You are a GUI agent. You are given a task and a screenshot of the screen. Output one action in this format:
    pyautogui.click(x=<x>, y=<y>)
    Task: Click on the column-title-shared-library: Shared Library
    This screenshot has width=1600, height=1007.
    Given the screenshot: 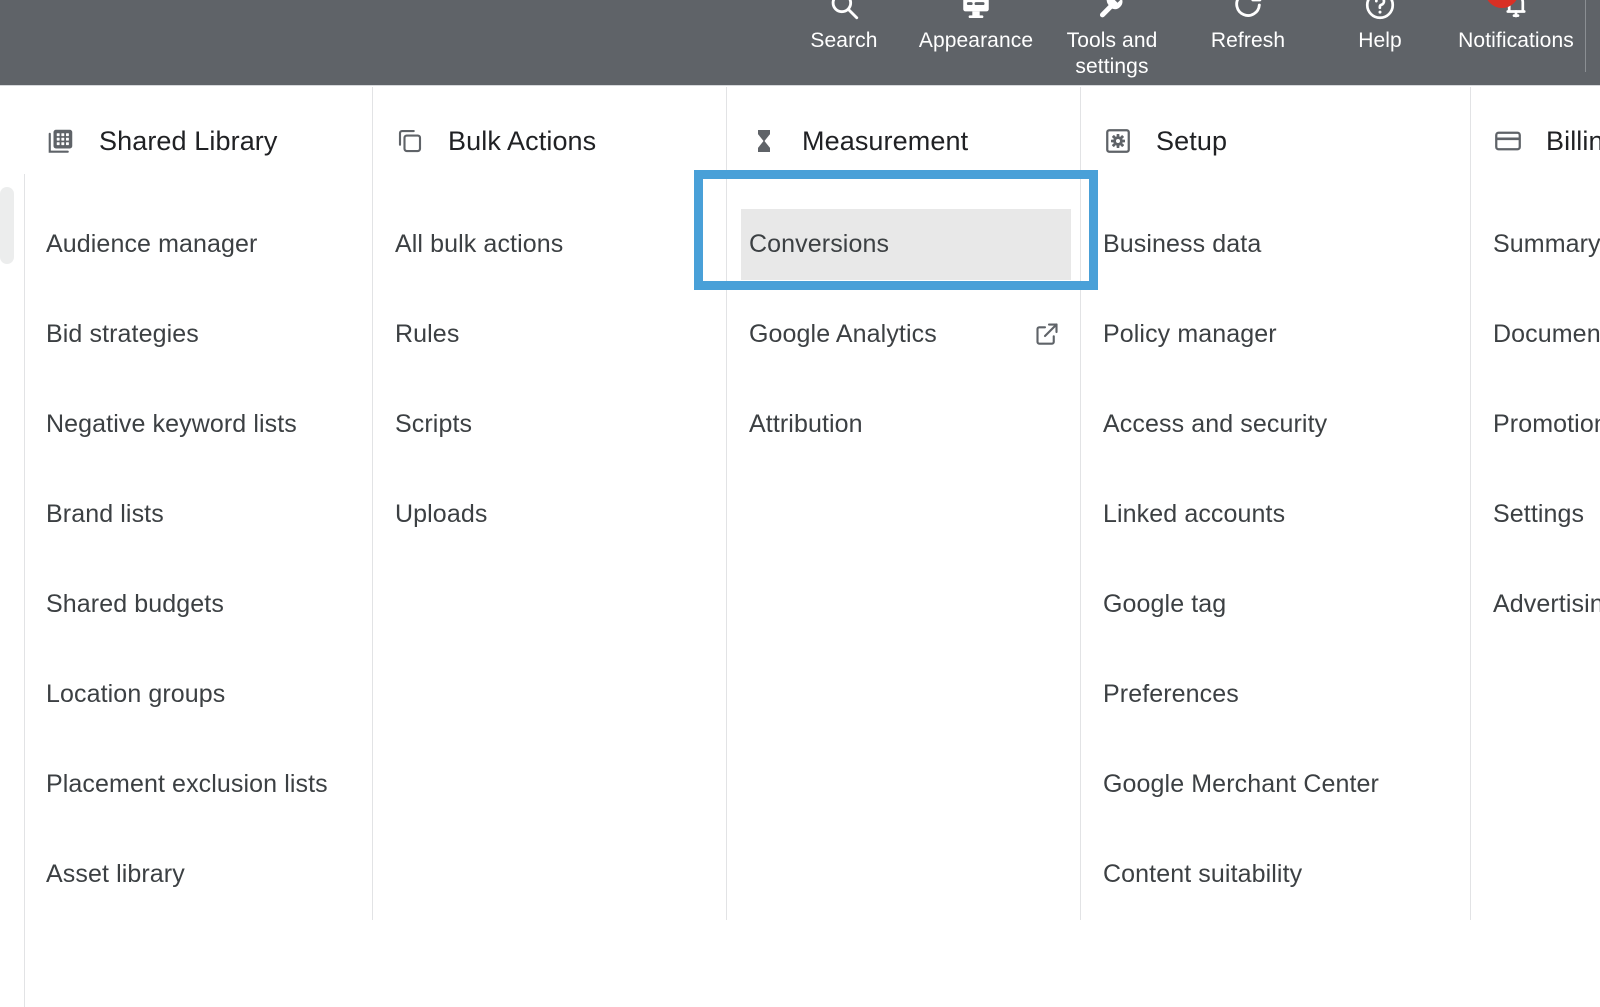 What is the action you would take?
    pyautogui.click(x=188, y=140)
    